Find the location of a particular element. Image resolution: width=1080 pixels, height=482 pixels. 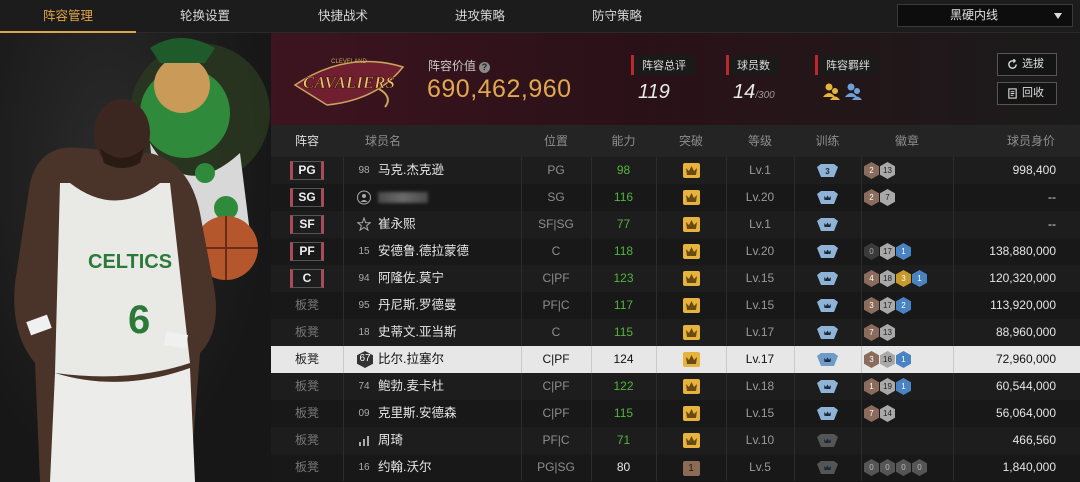

table-row: 板凳 16 约翰.沃尔 PG|SG 80 1 Lv.5 0 0 0 0 1,840,000 is located at coordinates (675, 467).